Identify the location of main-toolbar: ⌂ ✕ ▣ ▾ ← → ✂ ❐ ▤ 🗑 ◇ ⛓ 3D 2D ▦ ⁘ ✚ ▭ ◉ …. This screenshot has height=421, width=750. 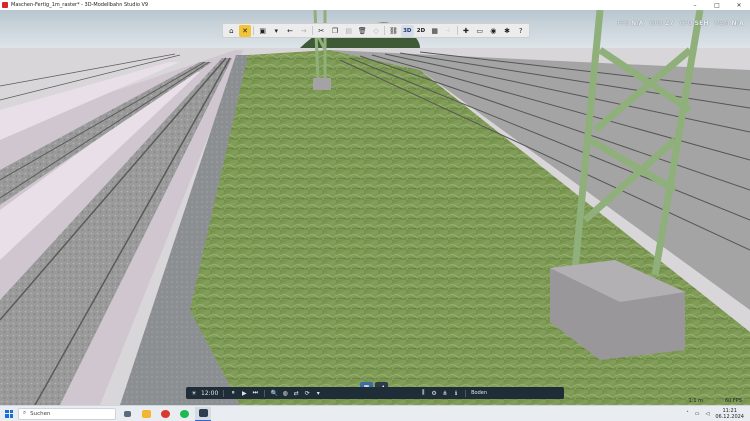
(376, 30).